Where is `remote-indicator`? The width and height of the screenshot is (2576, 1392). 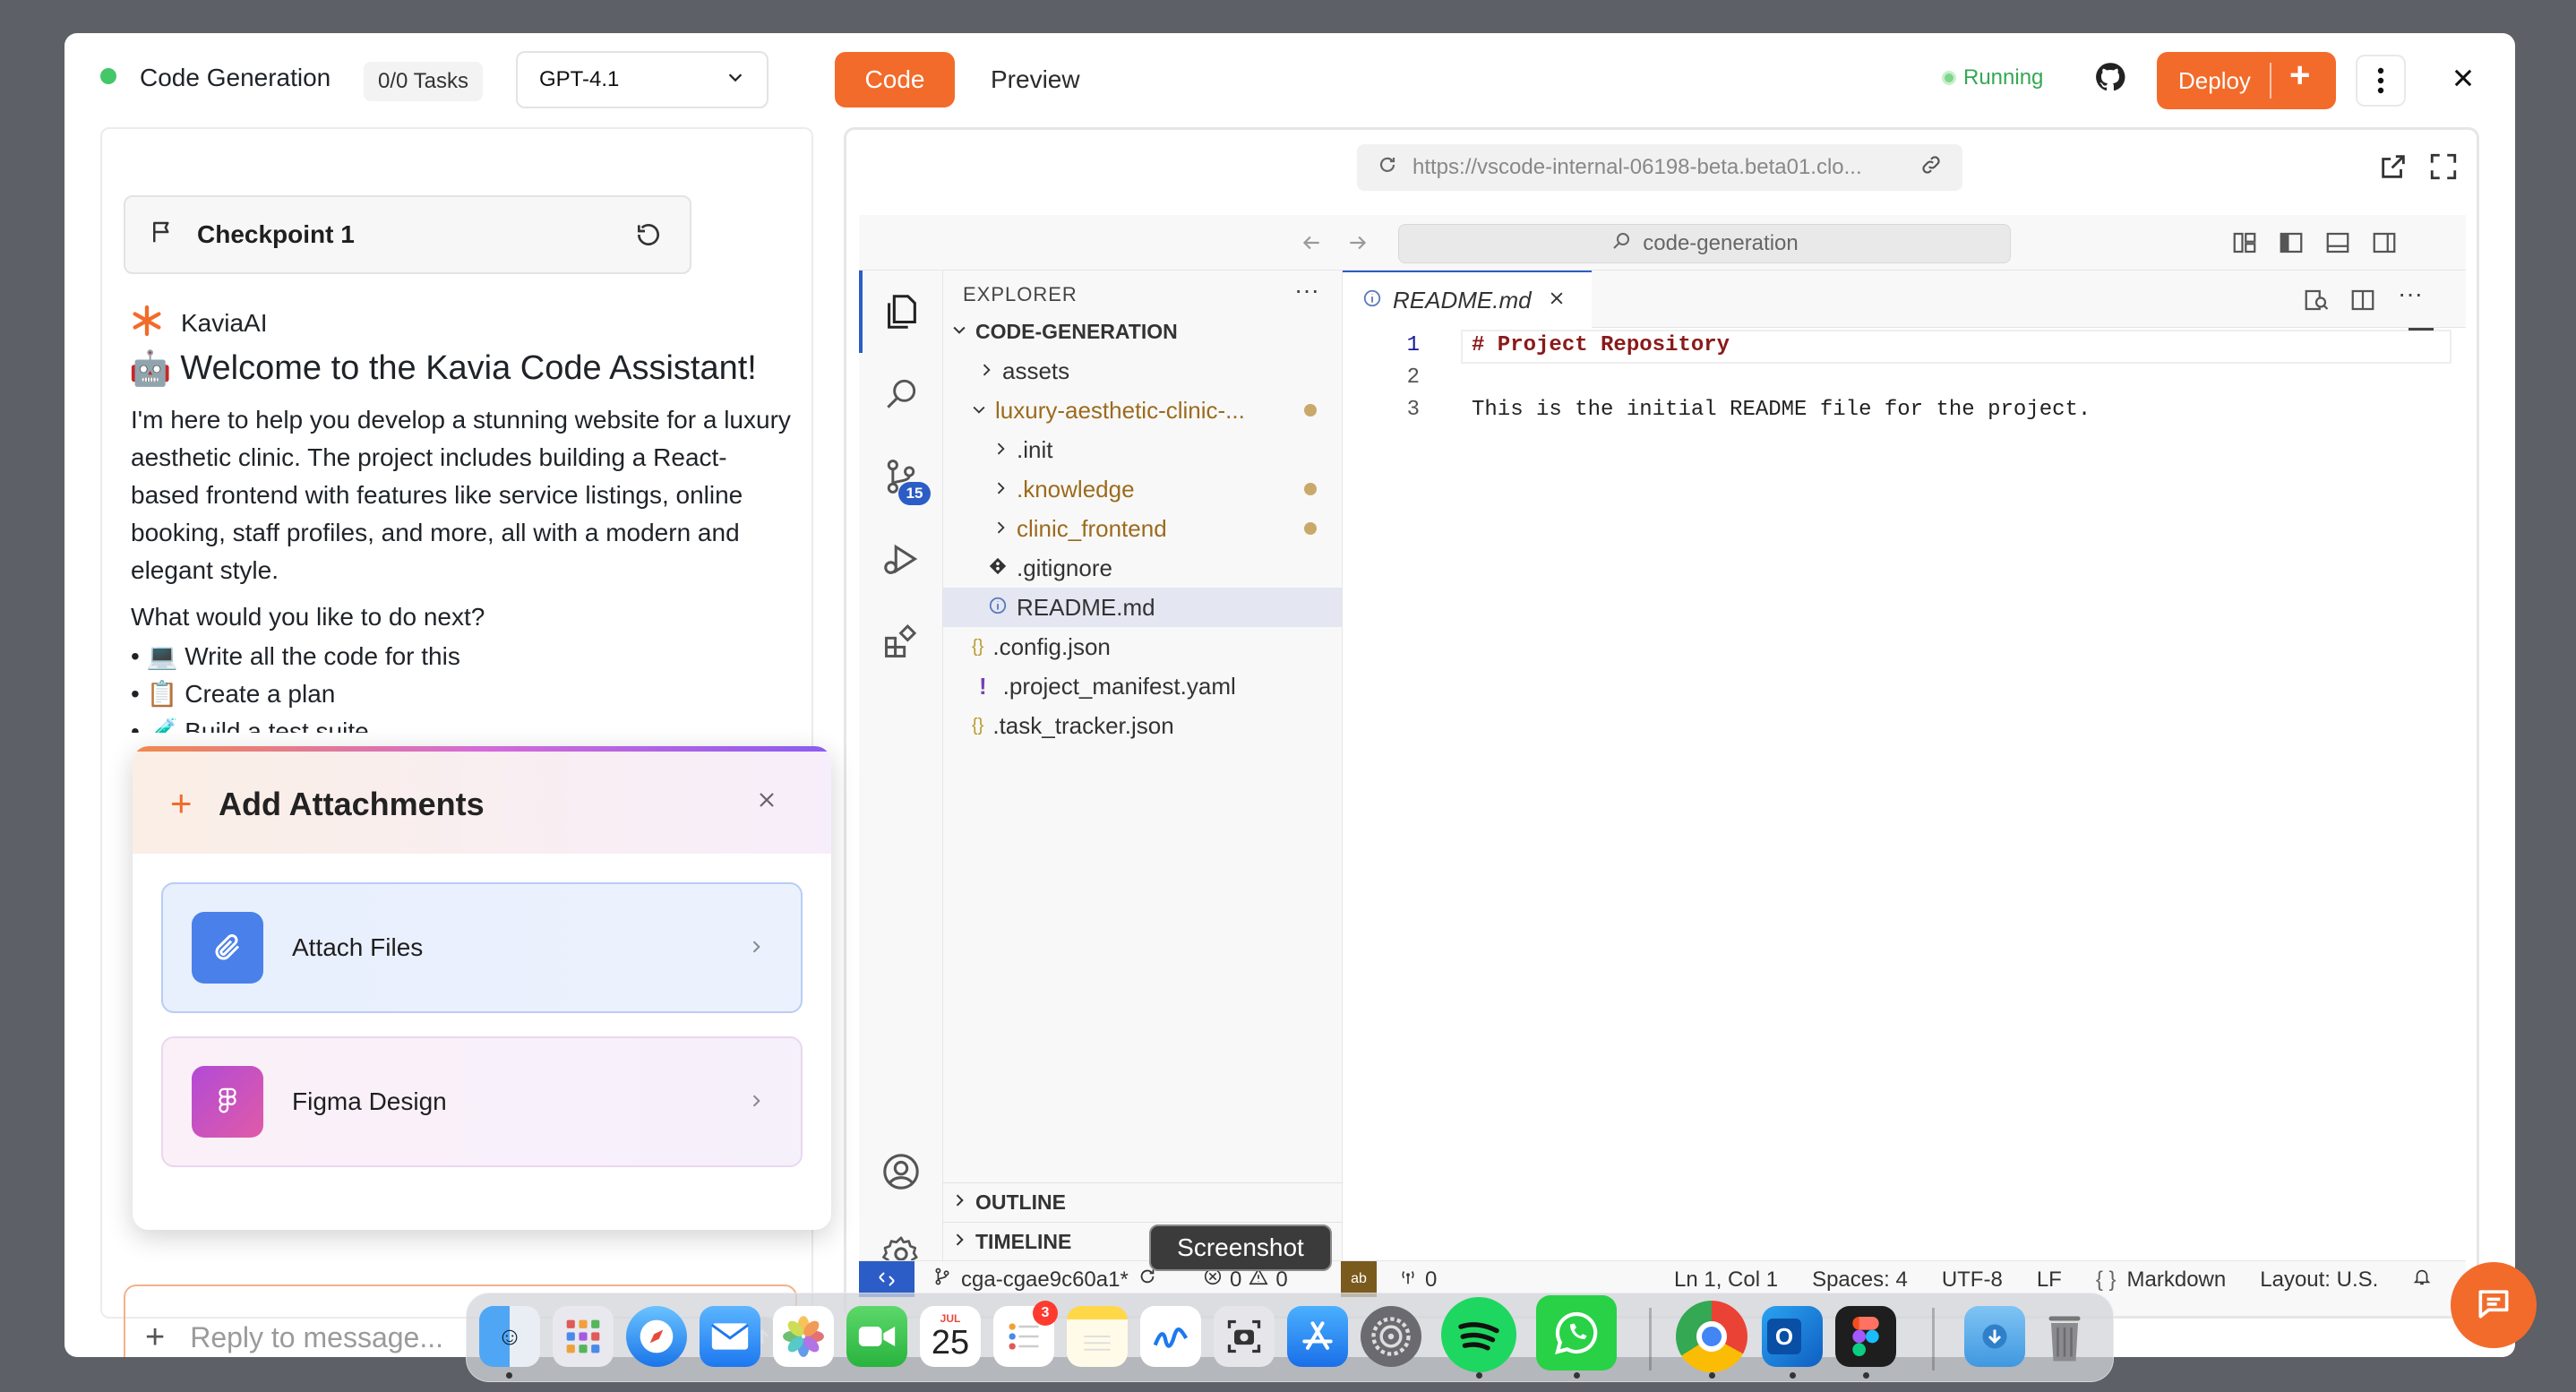
remote-indicator is located at coordinates (886, 1279).